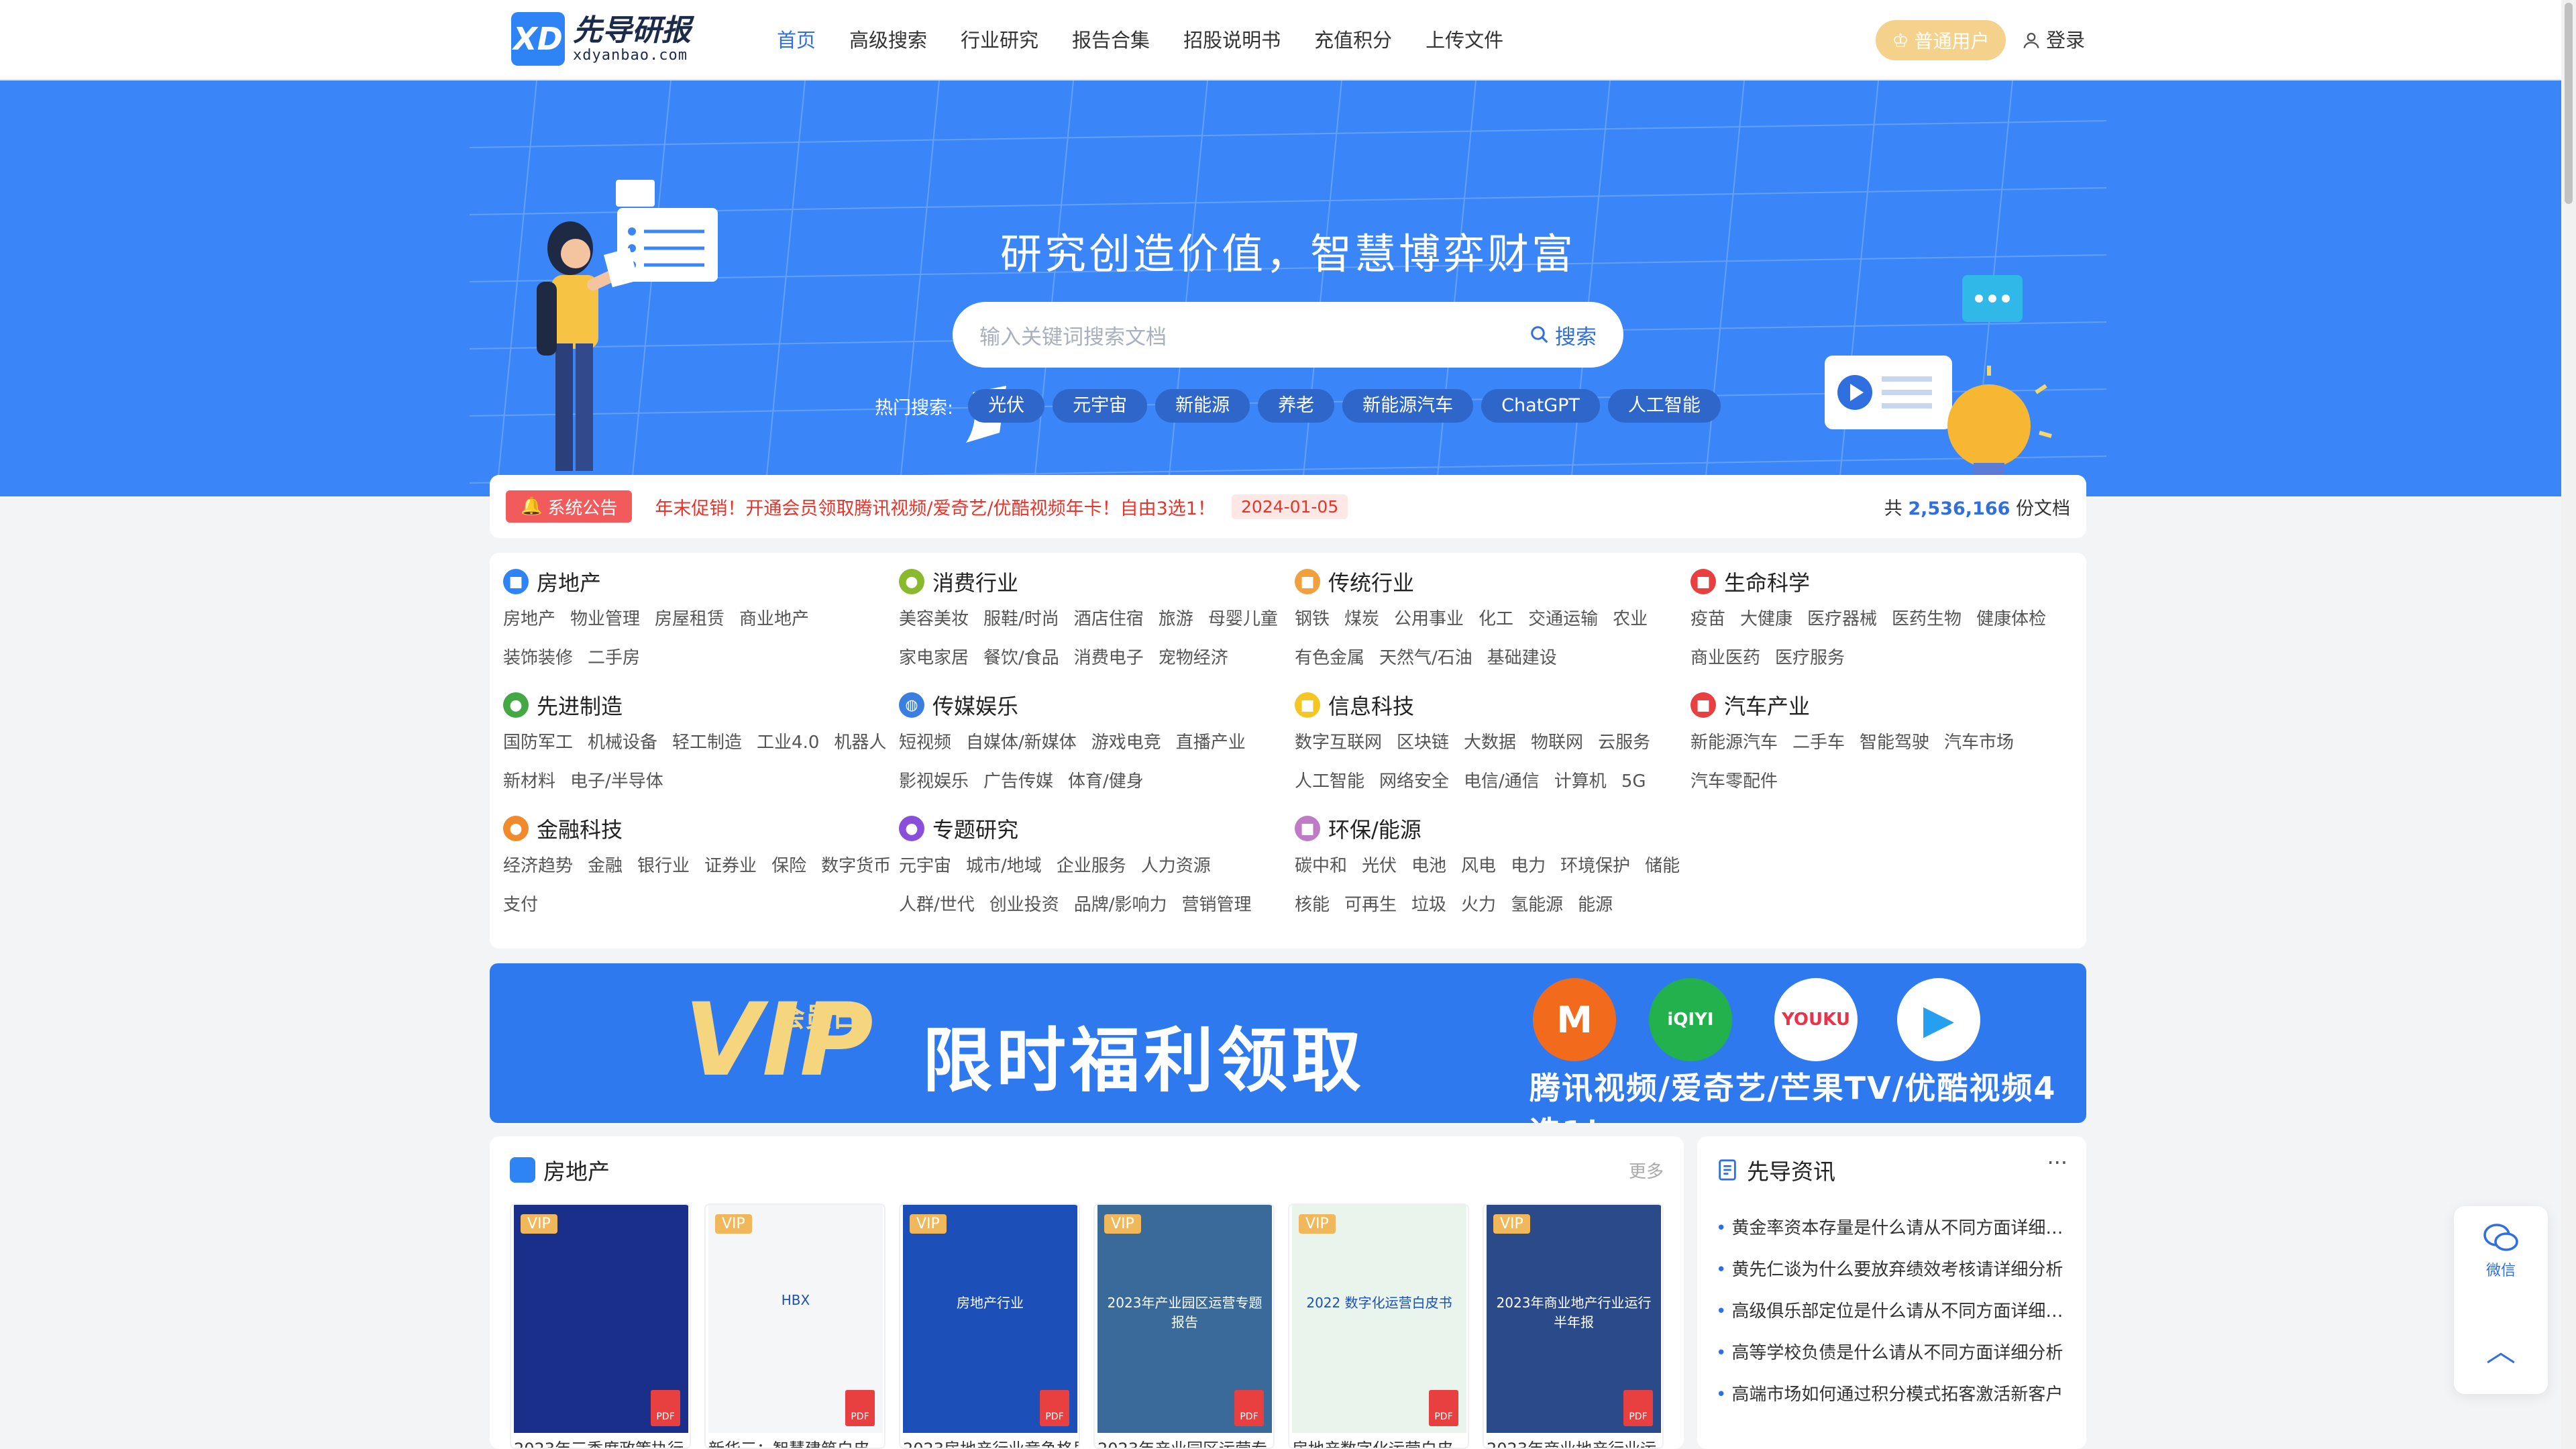 Image resolution: width=2576 pixels, height=1449 pixels. I want to click on subcategory-link: 风电, so click(1478, 866).